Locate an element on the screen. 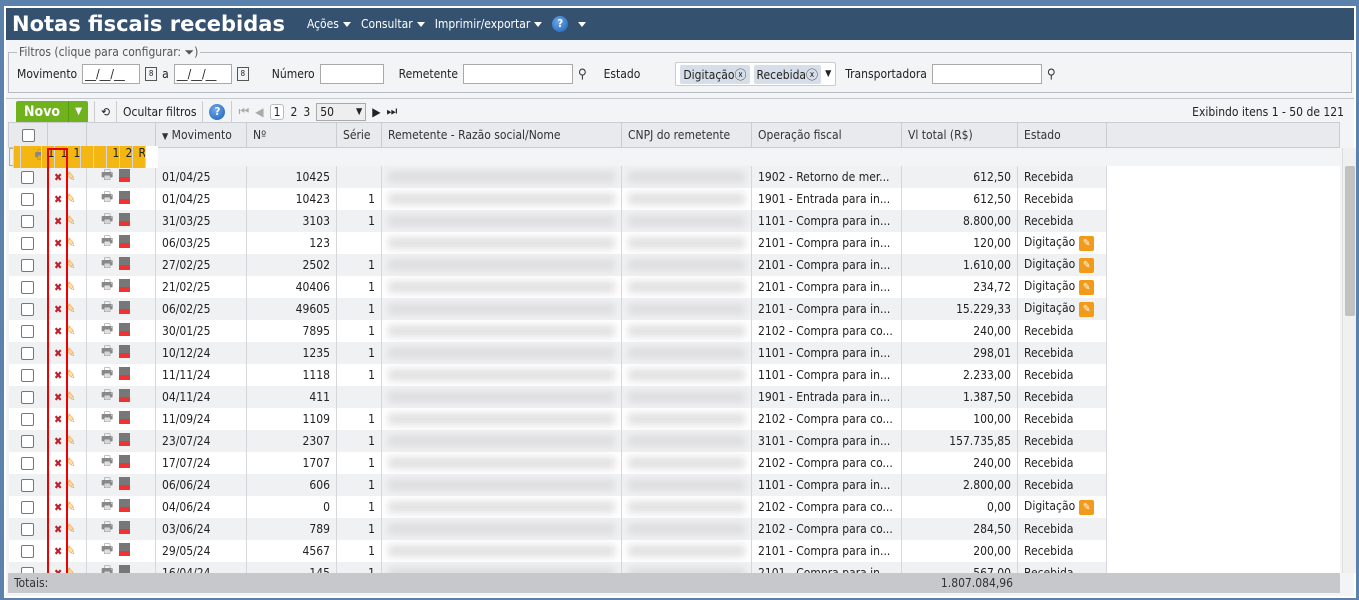 This screenshot has height=600, width=1359. caret-down-icon: ▼ is located at coordinates (78, 111).